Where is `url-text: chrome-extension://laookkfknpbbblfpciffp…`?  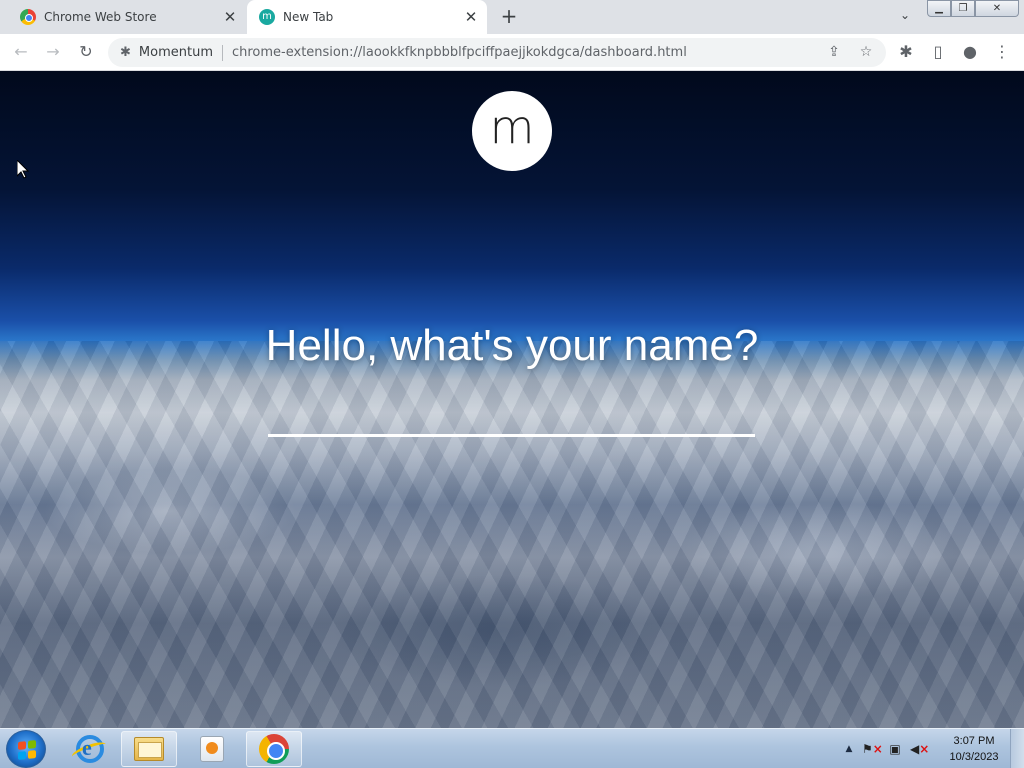 url-text: chrome-extension://laookkfknpbbblfpciffp… is located at coordinates (459, 52).